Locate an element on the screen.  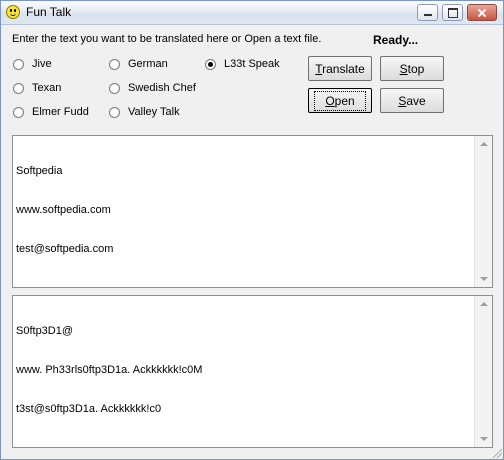
radio-jive-circle is located at coordinates (18, 64).